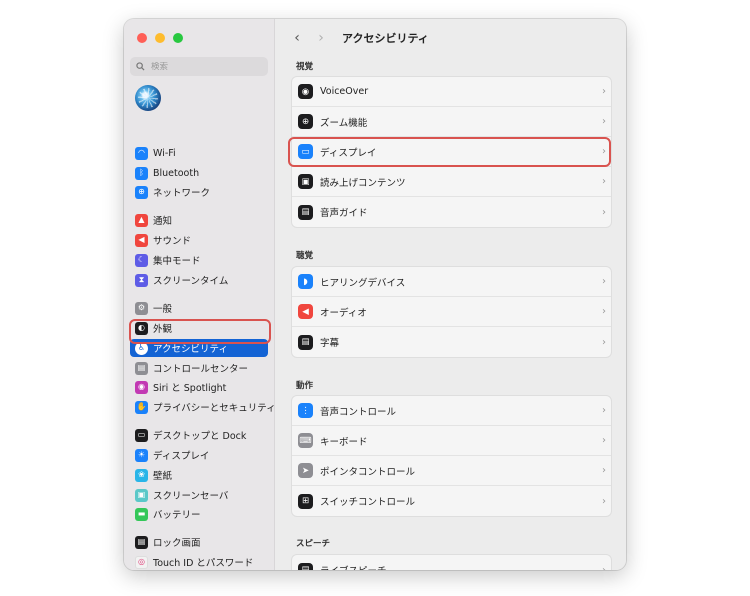 The height and width of the screenshot is (596, 750). What do you see at coordinates (305, 91) in the screenshot?
I see `voiceover-icon: ◉` at bounding box center [305, 91].